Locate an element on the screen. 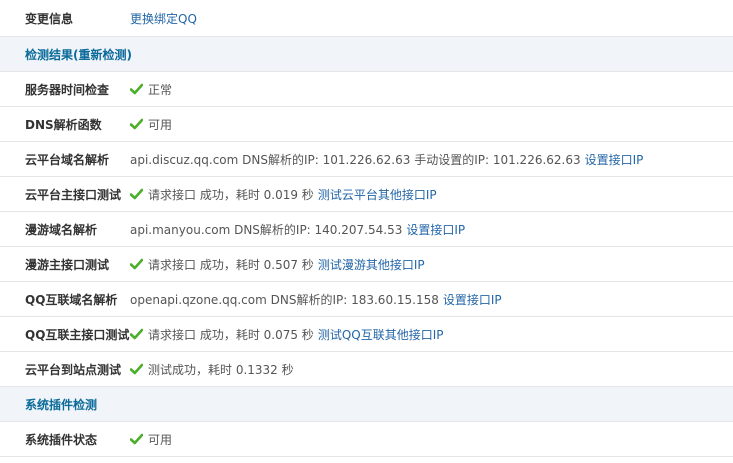 The width and height of the screenshot is (733, 463). site-test-text: 测试成功，耗时 0.1332 秒 is located at coordinates (221, 369).